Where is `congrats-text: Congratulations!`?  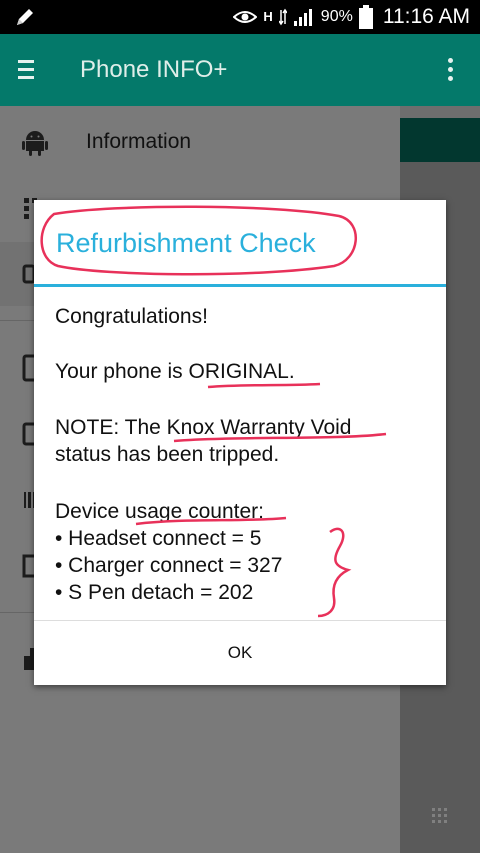
congrats-text: Congratulations! is located at coordinates (131, 316).